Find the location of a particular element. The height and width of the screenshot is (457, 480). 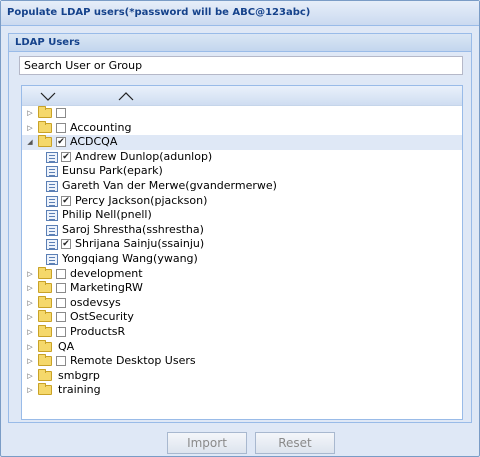

tree-row-label: training is located at coordinates (79, 390).